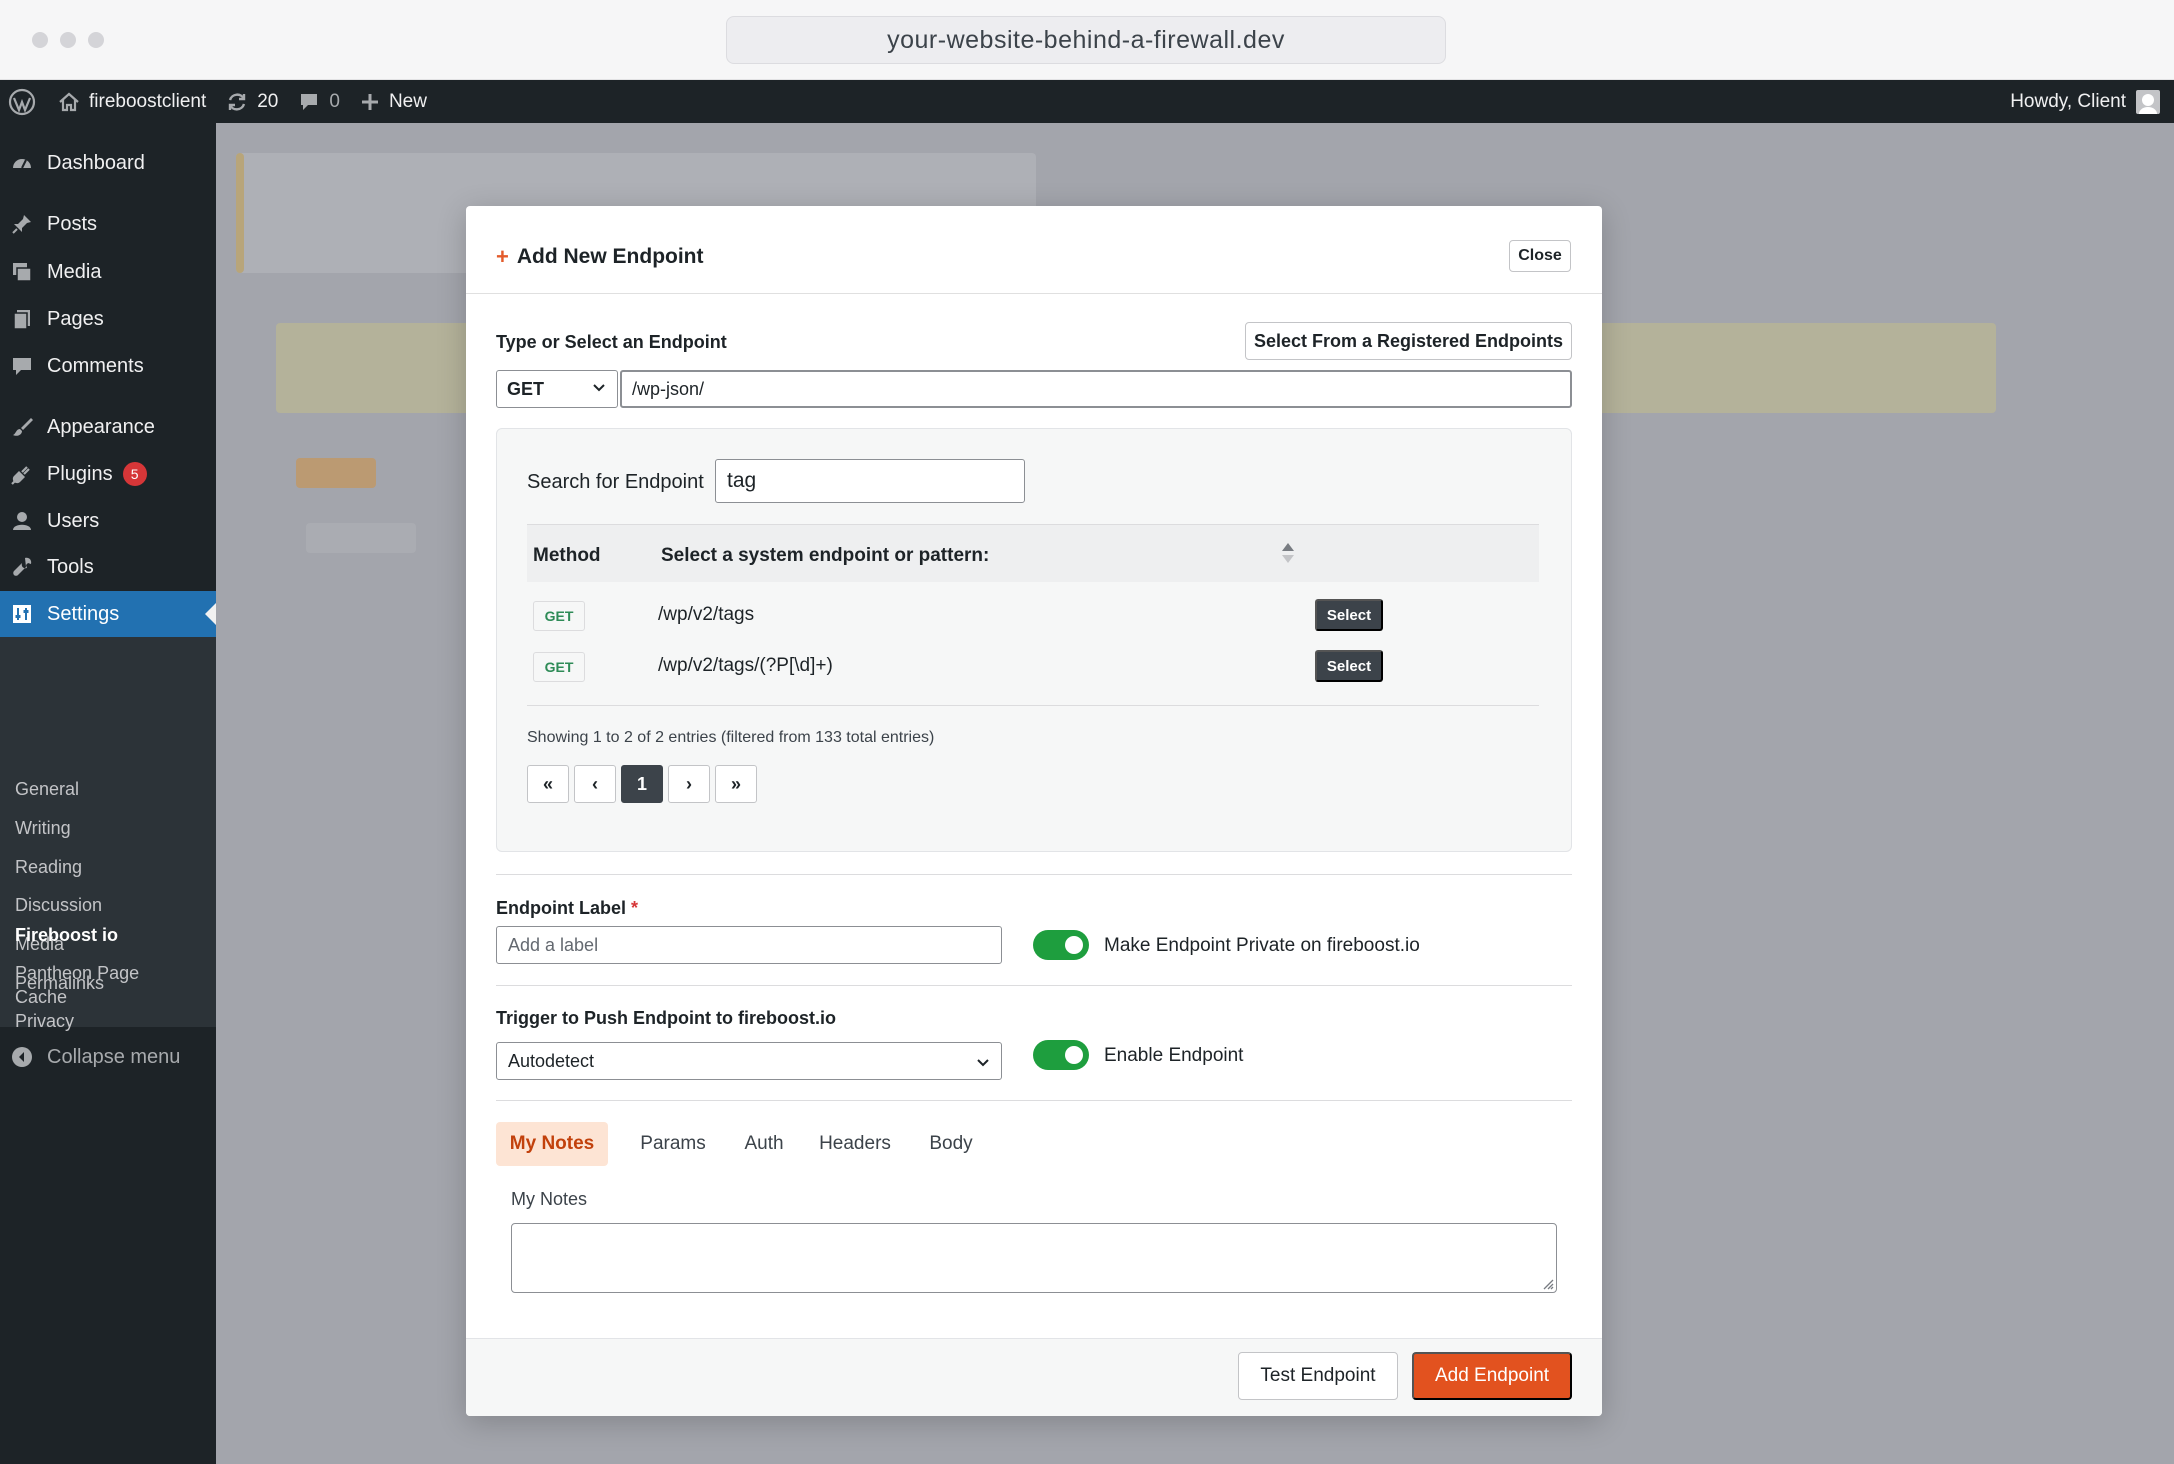  I want to click on sidebar-item-pages: Pages, so click(108, 319).